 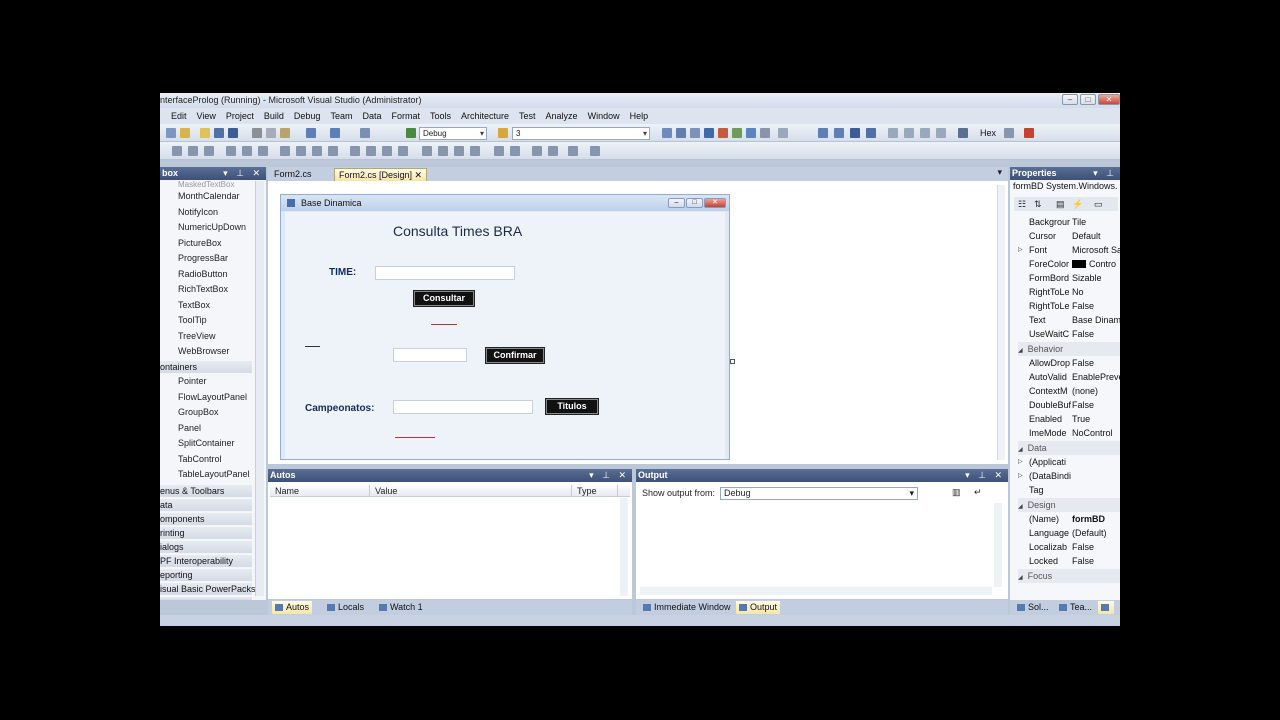 What do you see at coordinates (1065, 186) in the screenshot?
I see `properties-object-selector: formBD System.Windows.` at bounding box center [1065, 186].